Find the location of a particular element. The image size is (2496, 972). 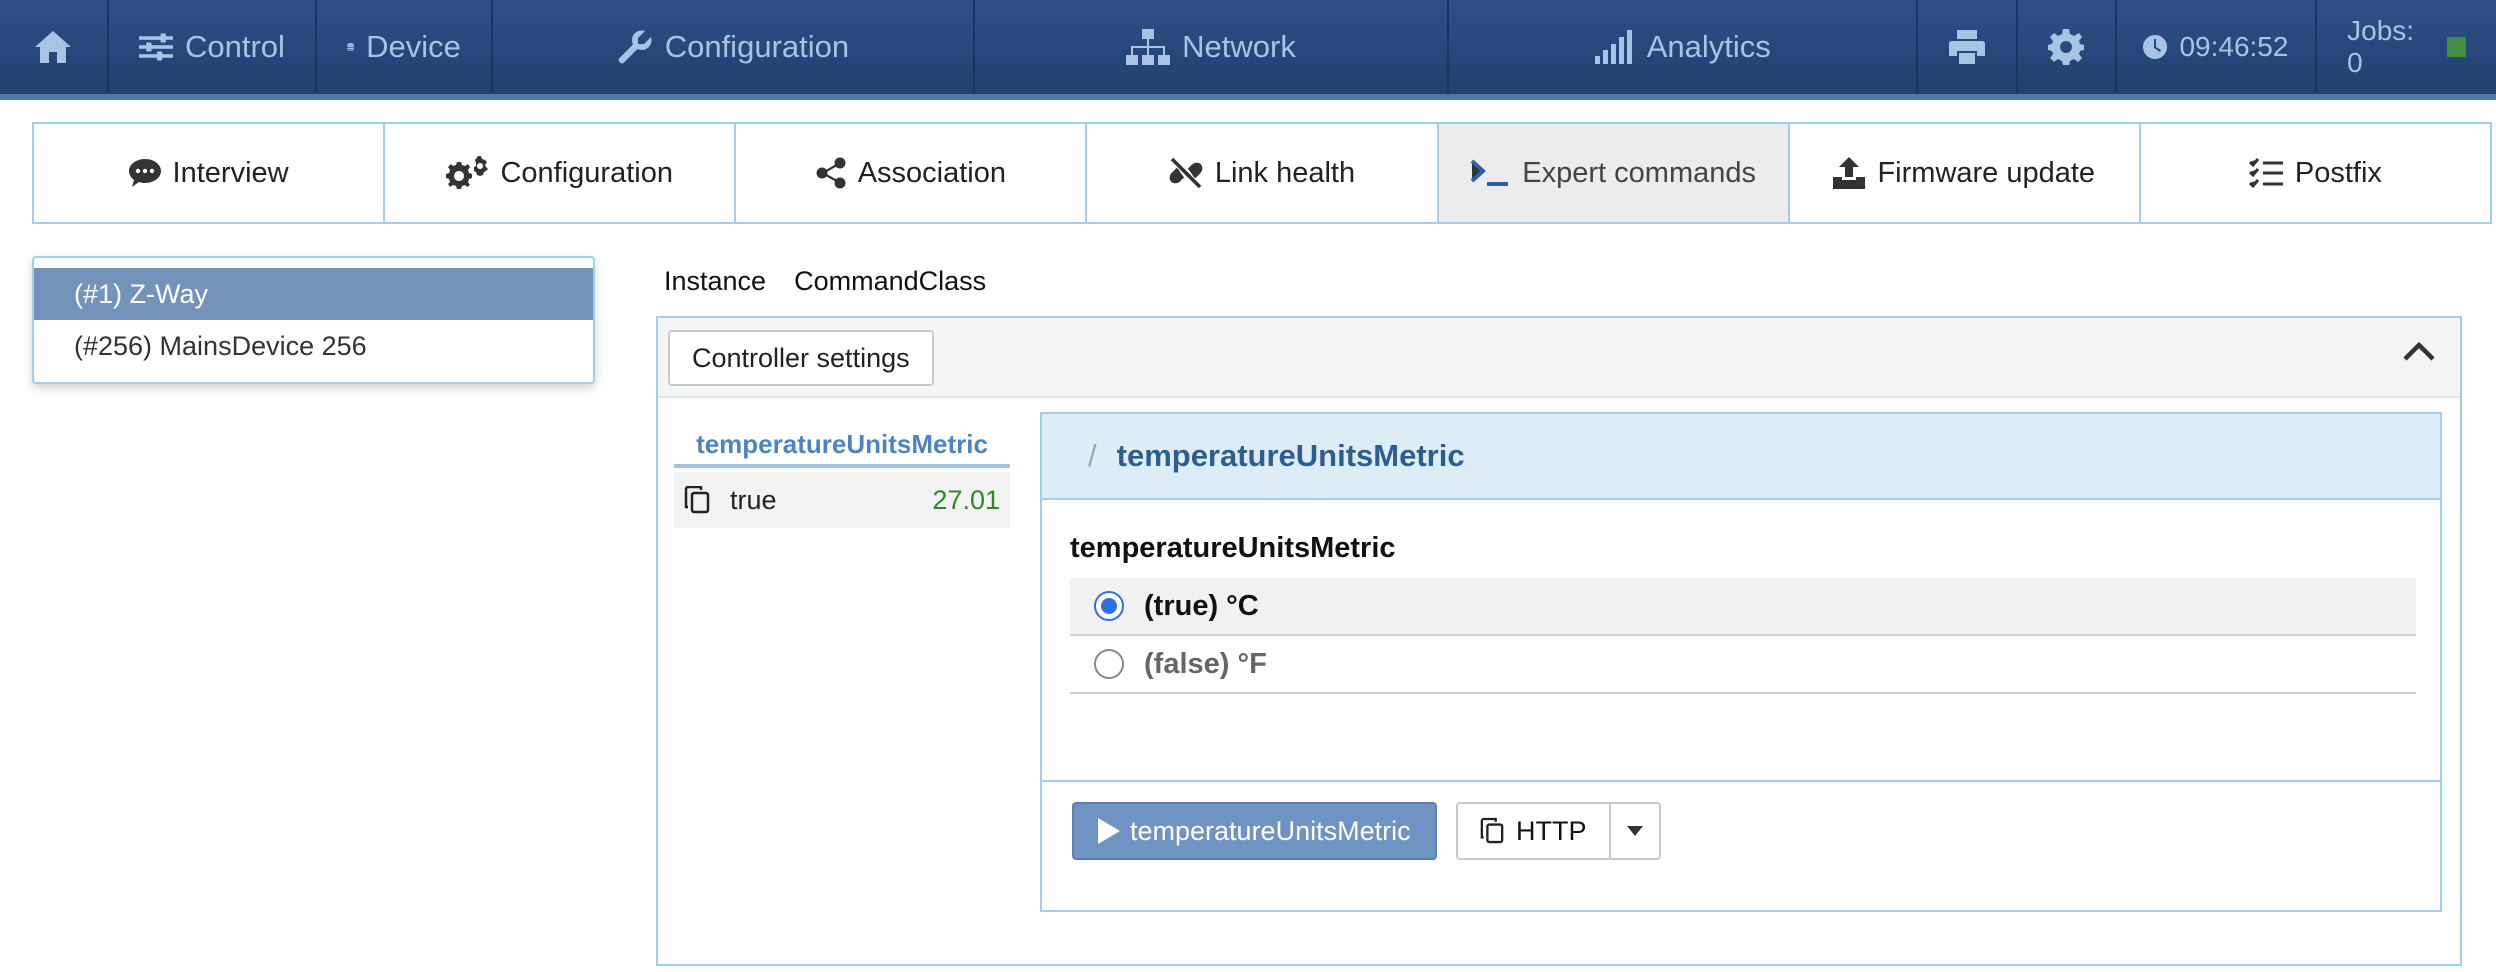

tab-postfix-label: Postfix is located at coordinates (2338, 172).